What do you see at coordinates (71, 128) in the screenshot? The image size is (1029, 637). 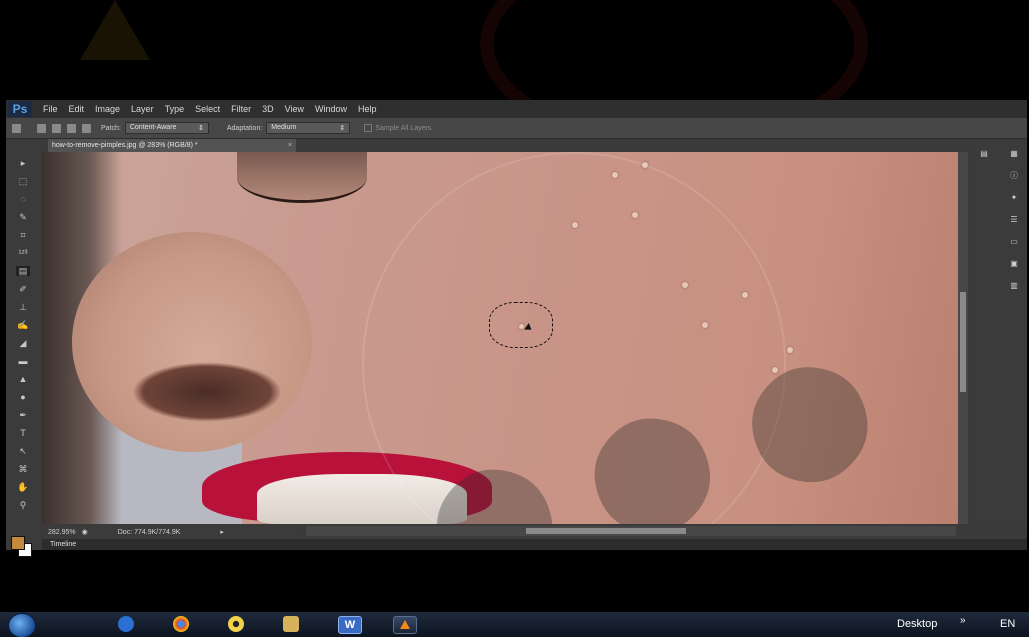 I see `subtract-selection-icon` at bounding box center [71, 128].